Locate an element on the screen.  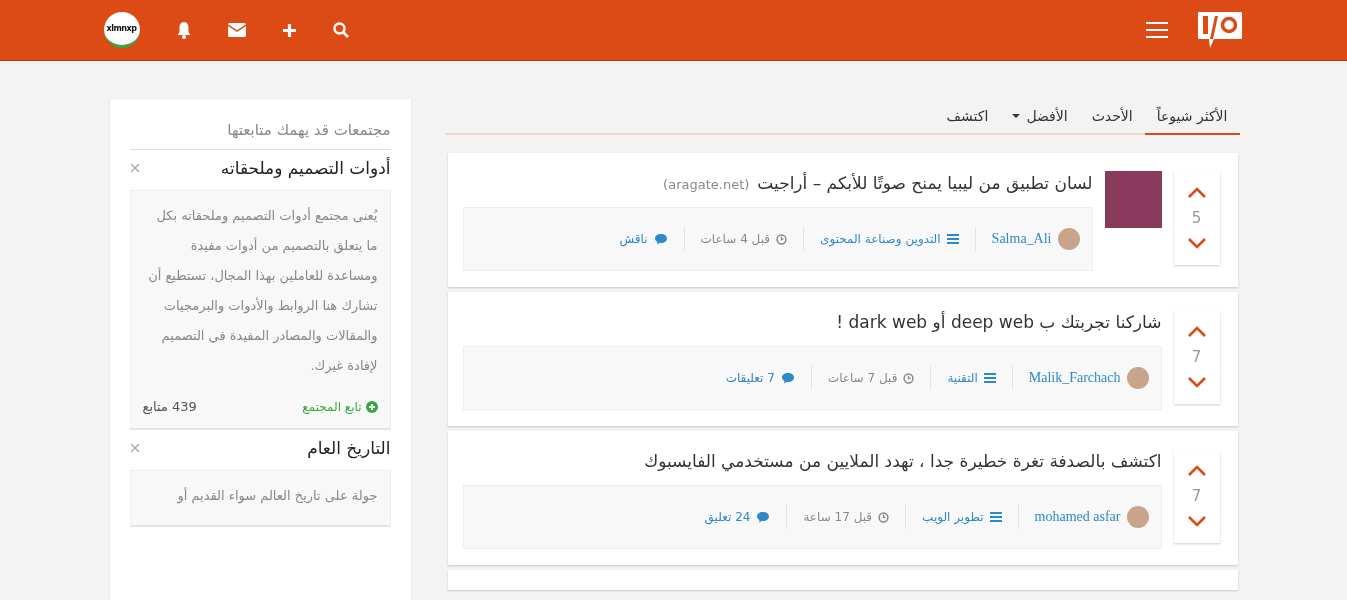
community-title: أدوات التصميم وملحقاته is located at coordinates (305, 168).